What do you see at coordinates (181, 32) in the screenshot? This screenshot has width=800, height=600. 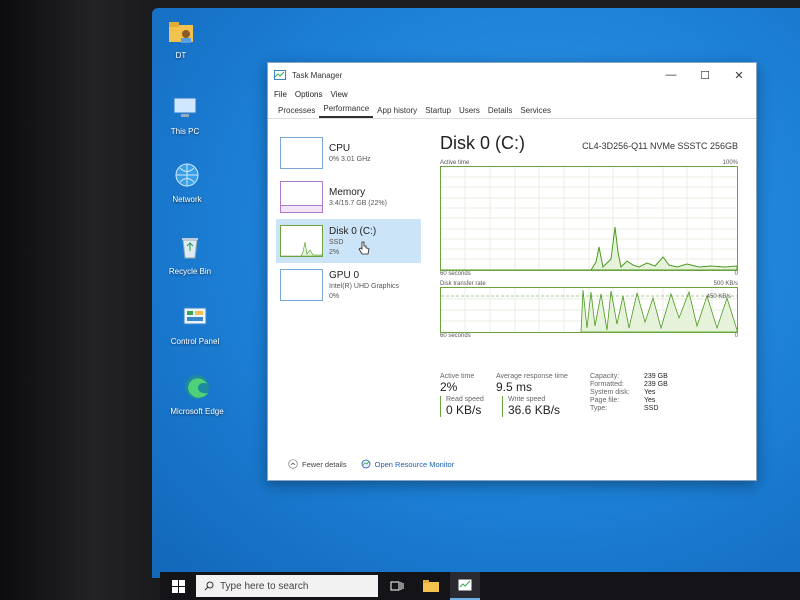 I see `folder-user-icon` at bounding box center [181, 32].